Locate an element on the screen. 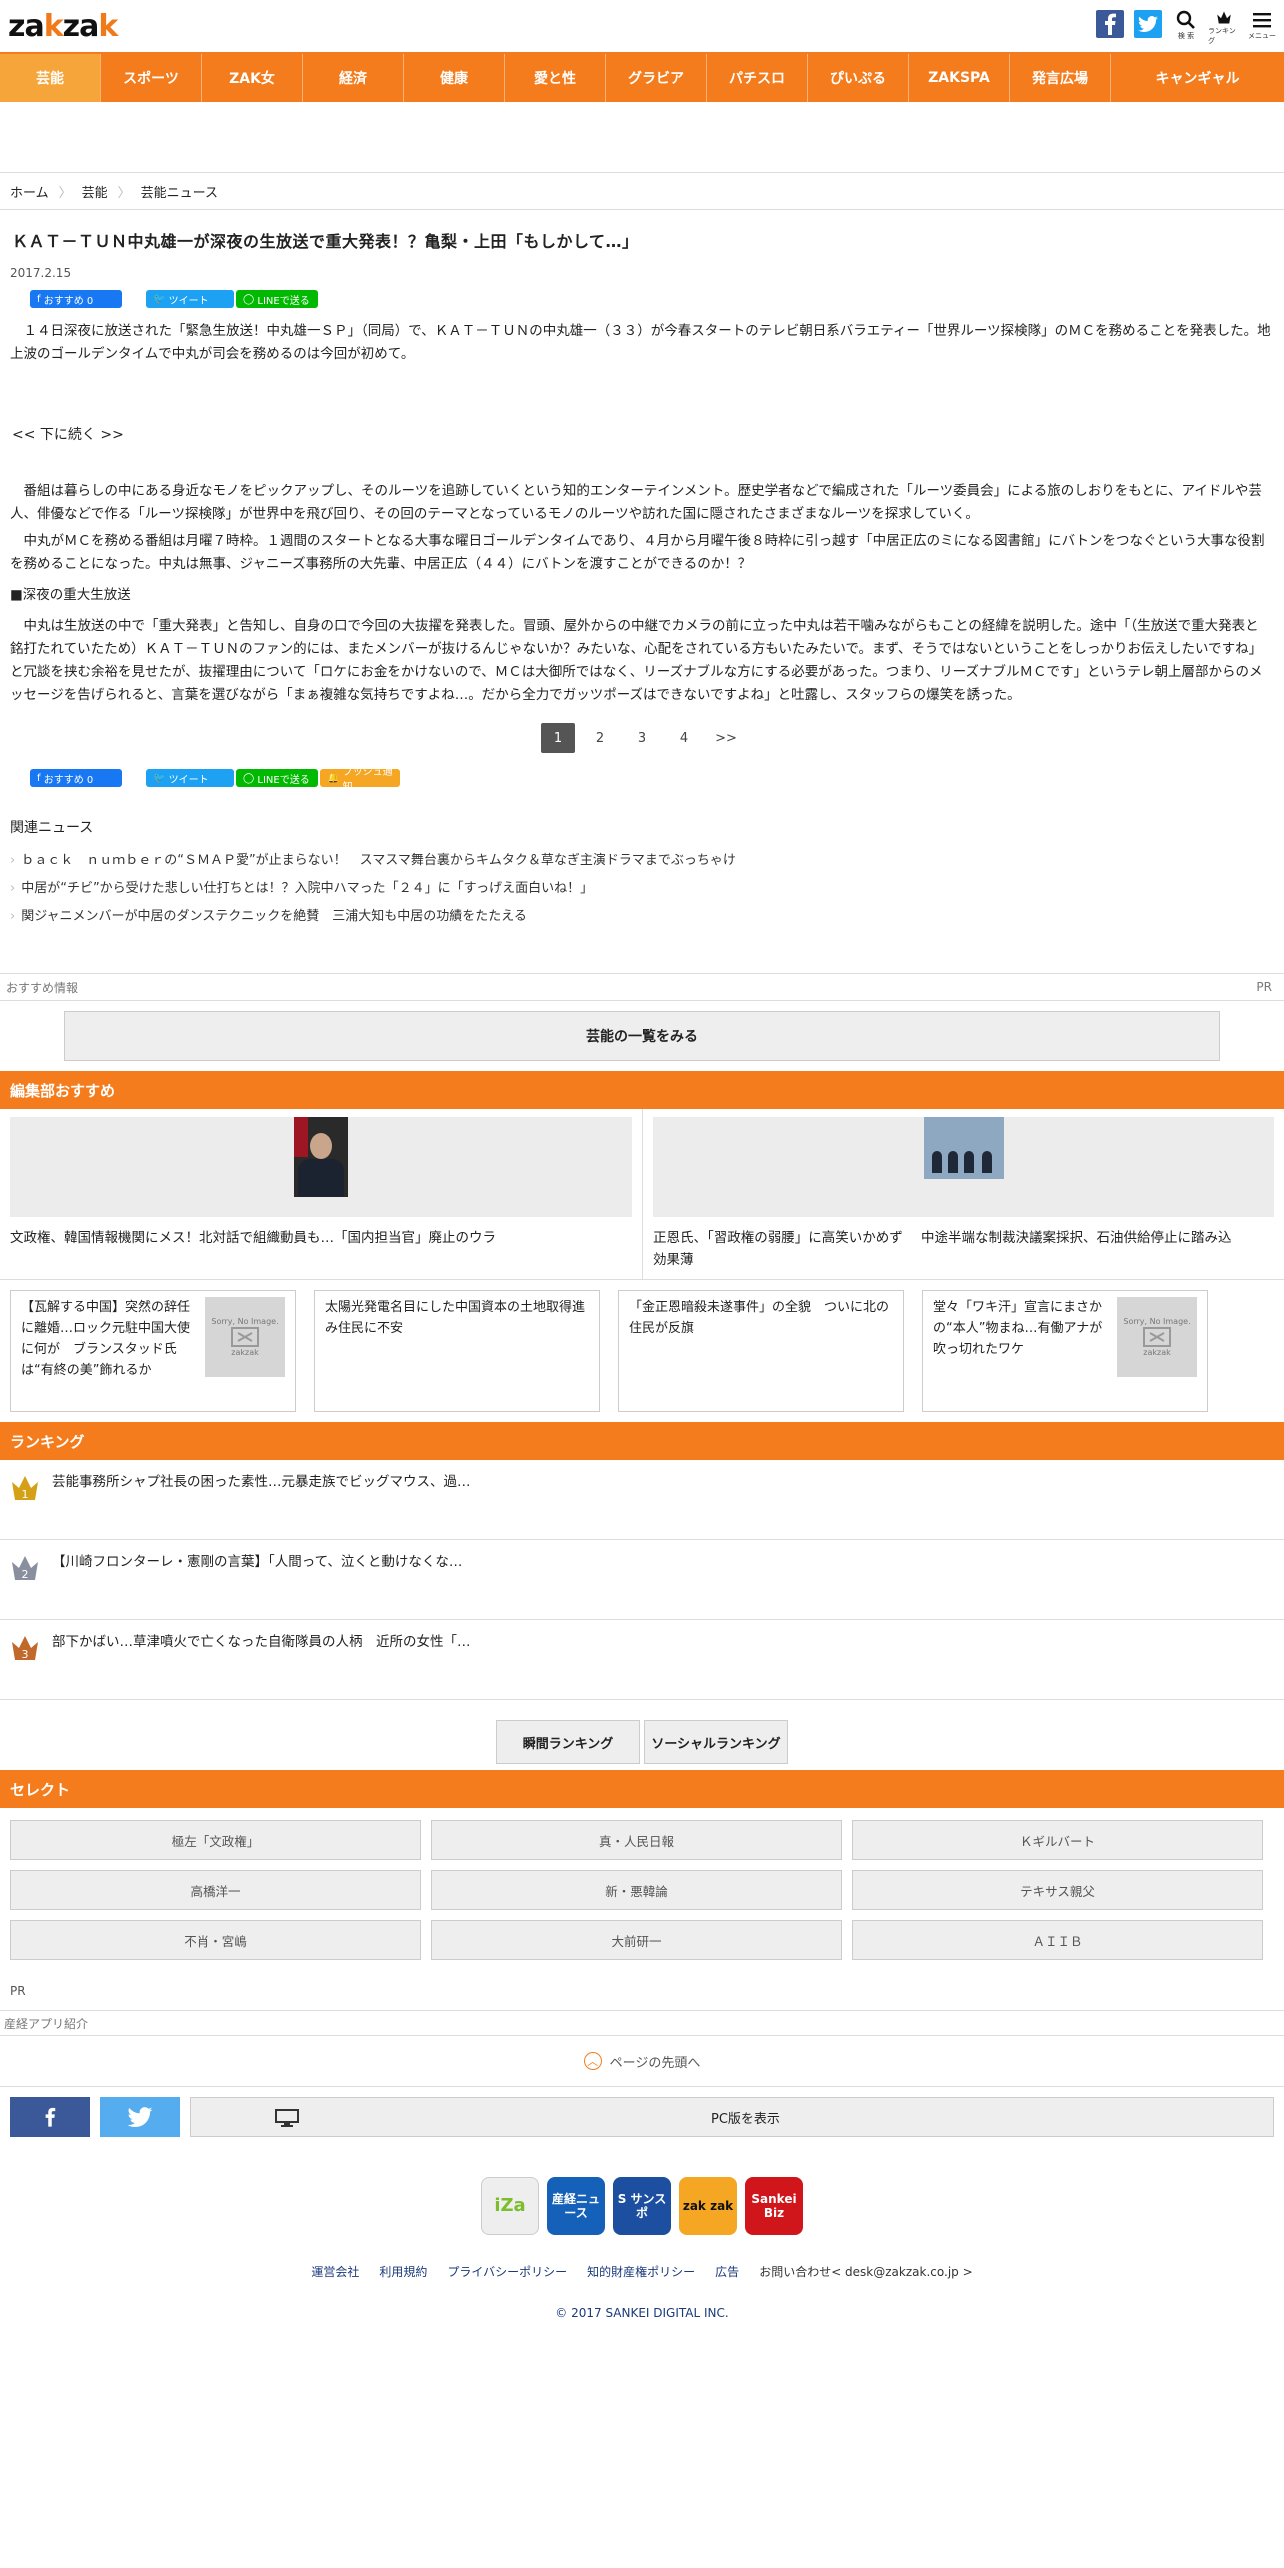 The height and width of the screenshot is (2568, 1284). menu-button: メニュー is located at coordinates (1262, 28).